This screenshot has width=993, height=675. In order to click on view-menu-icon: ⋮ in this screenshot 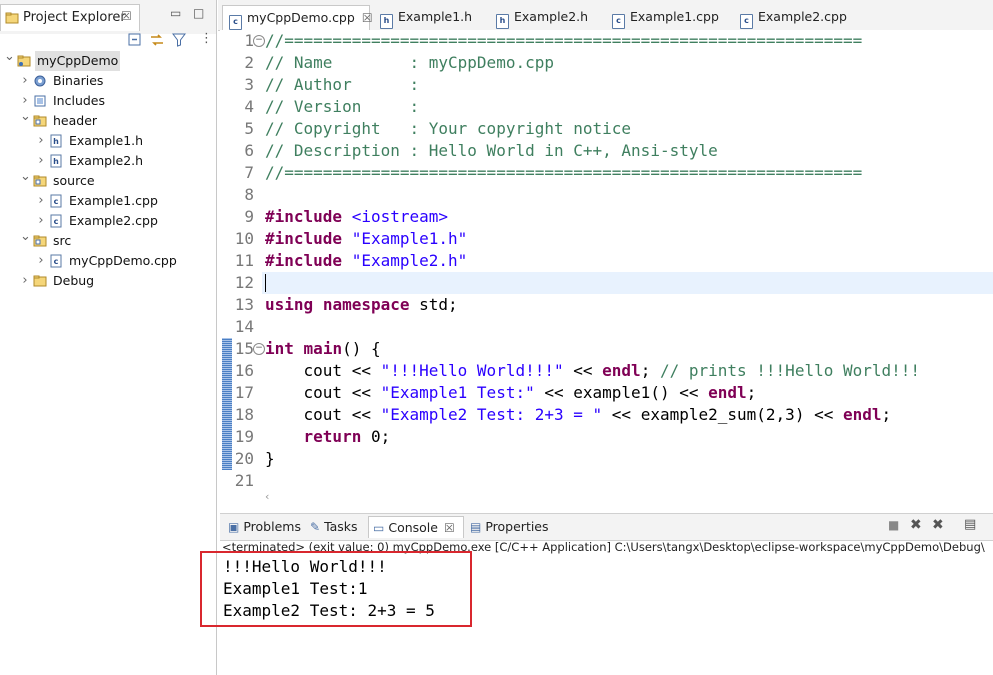, I will do `click(206, 38)`.